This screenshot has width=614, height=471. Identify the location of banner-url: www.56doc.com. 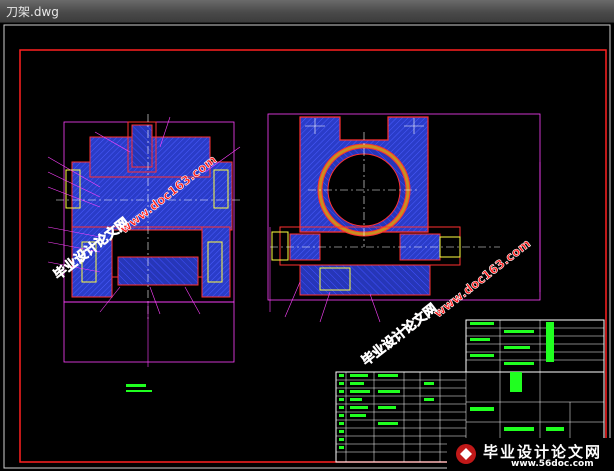
(552, 464).